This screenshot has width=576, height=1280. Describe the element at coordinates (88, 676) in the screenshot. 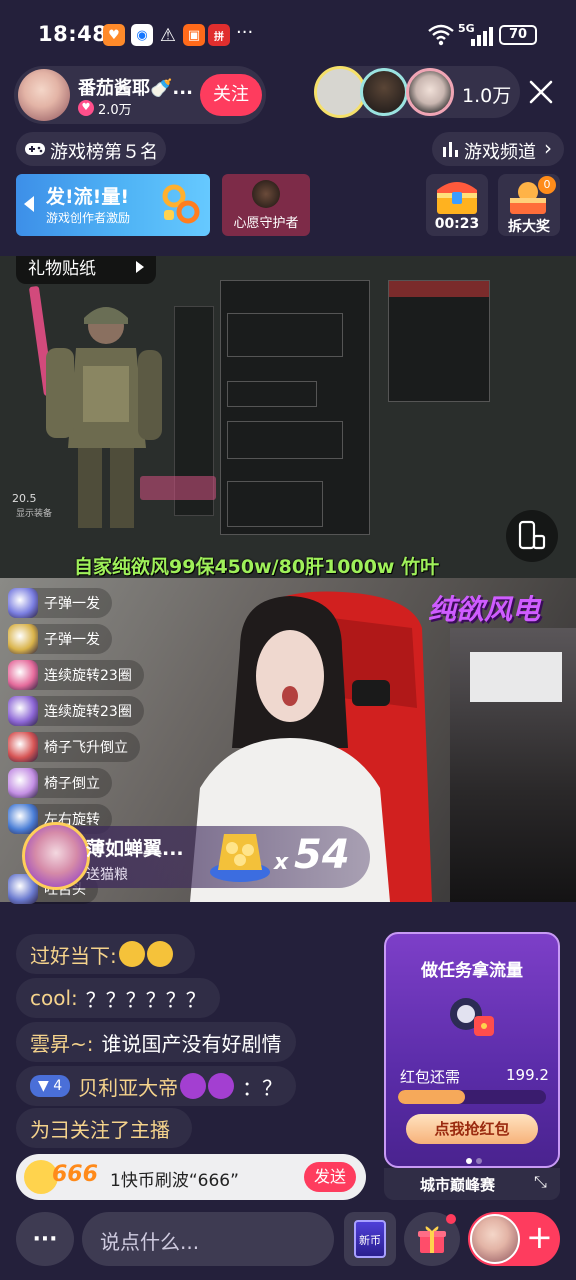

I see `gift-list-label: 连续旋转23圈` at that location.